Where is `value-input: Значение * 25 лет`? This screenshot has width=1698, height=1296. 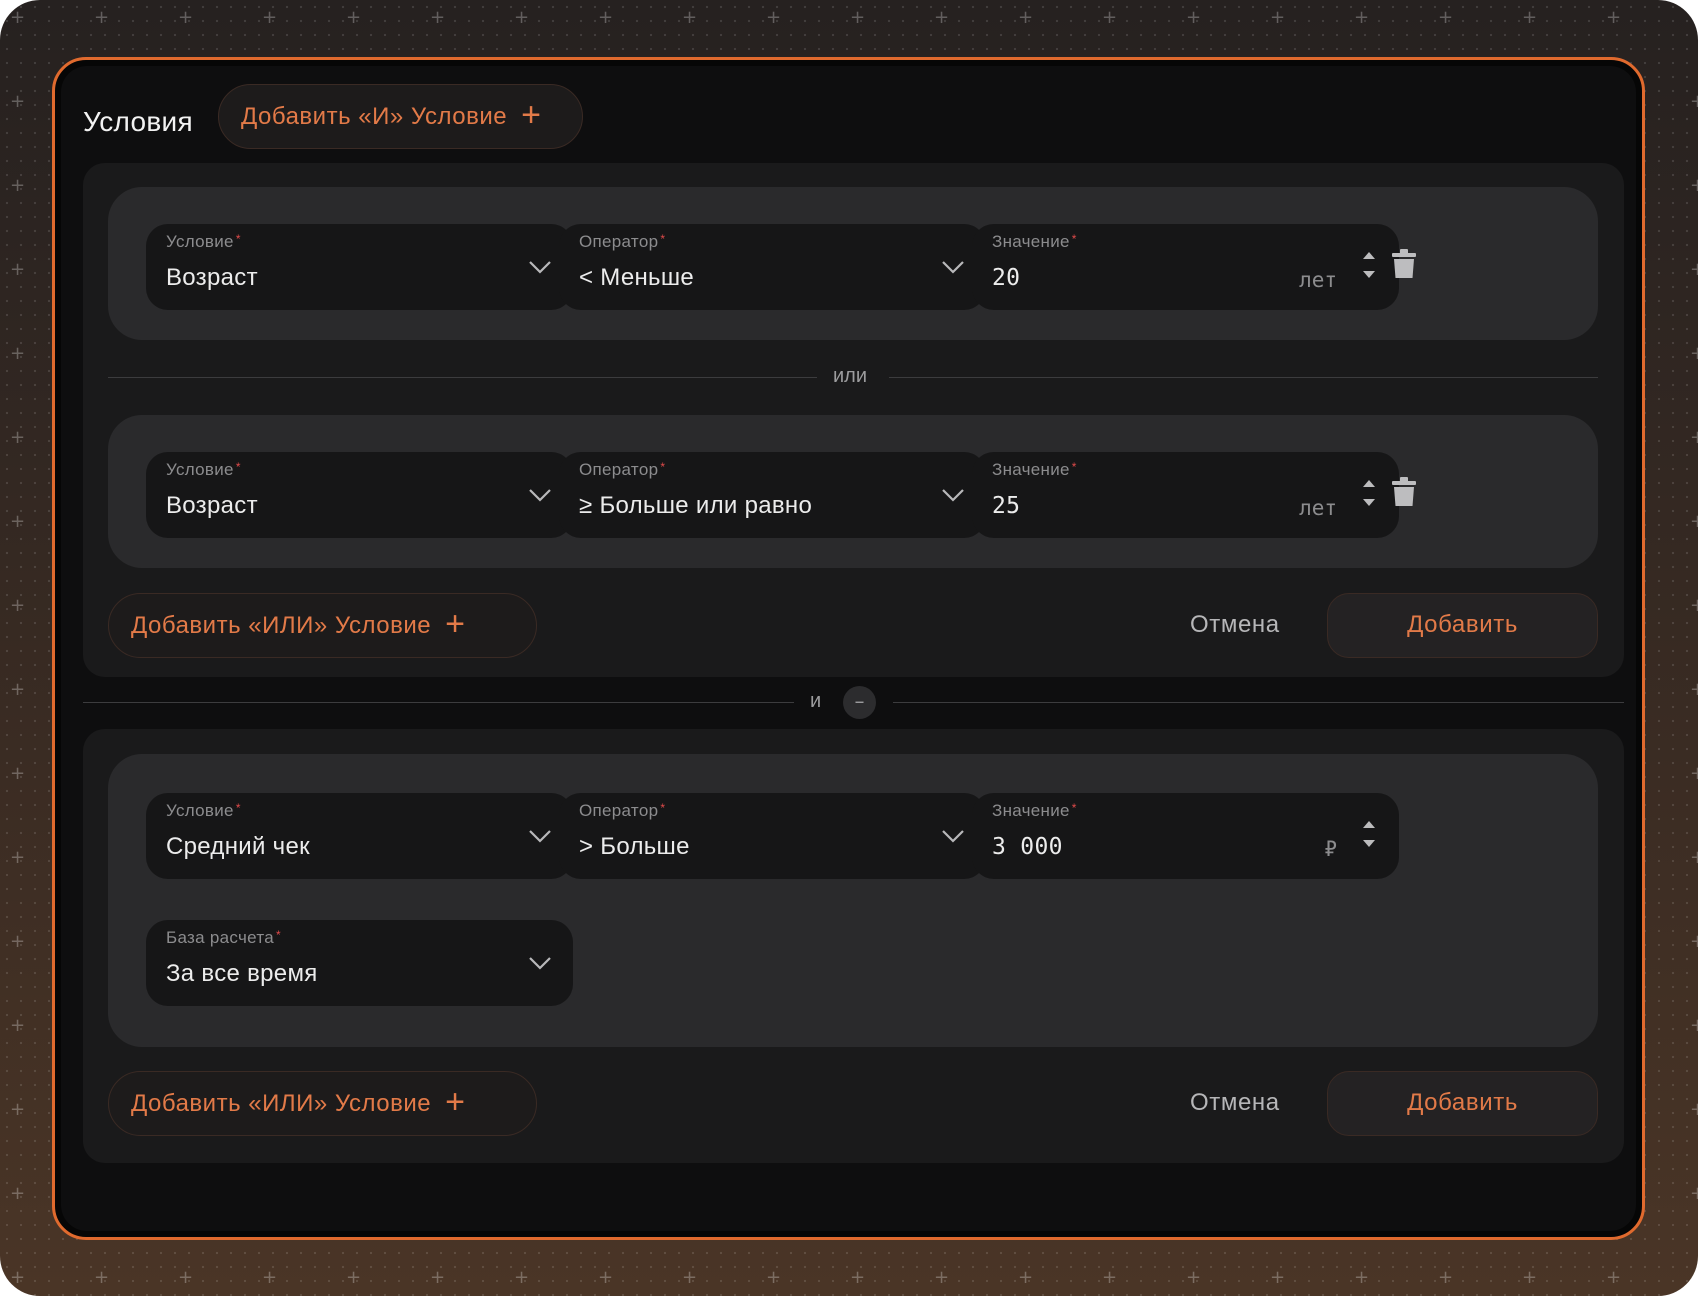 value-input: Значение * 25 лет is located at coordinates (1185, 495).